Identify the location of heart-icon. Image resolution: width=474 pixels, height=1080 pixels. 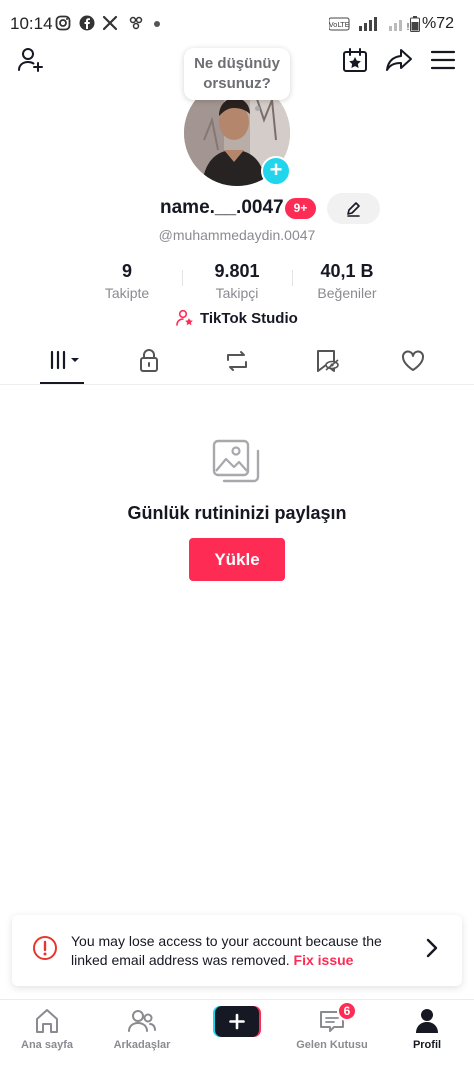
(413, 361).